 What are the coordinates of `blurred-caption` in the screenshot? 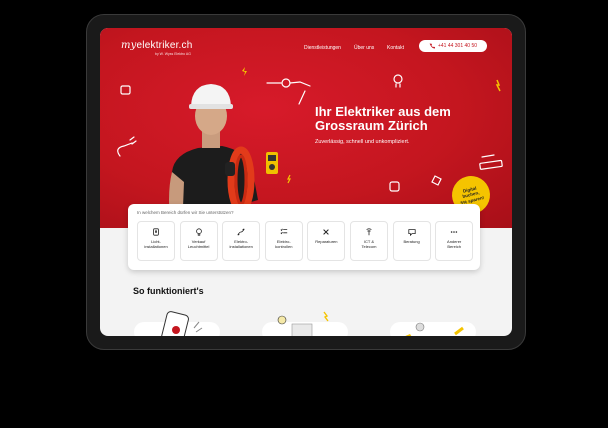 It's located at (305, 375).